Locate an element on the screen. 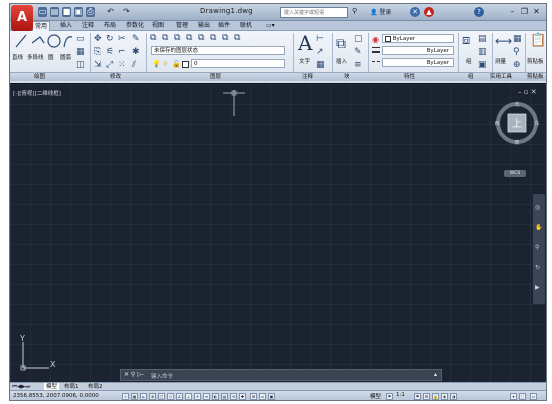 The height and width of the screenshot is (404, 552). saveas-icon: ▣ is located at coordinates (78, 12).